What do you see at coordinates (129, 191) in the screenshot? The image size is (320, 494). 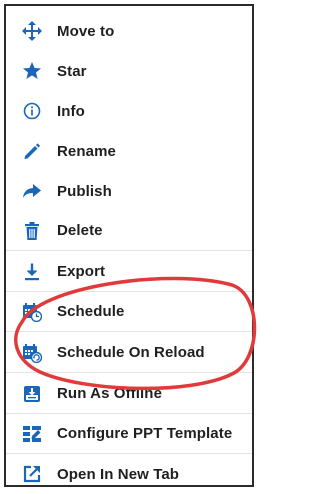 I see `menu-item-publish: Publish` at bounding box center [129, 191].